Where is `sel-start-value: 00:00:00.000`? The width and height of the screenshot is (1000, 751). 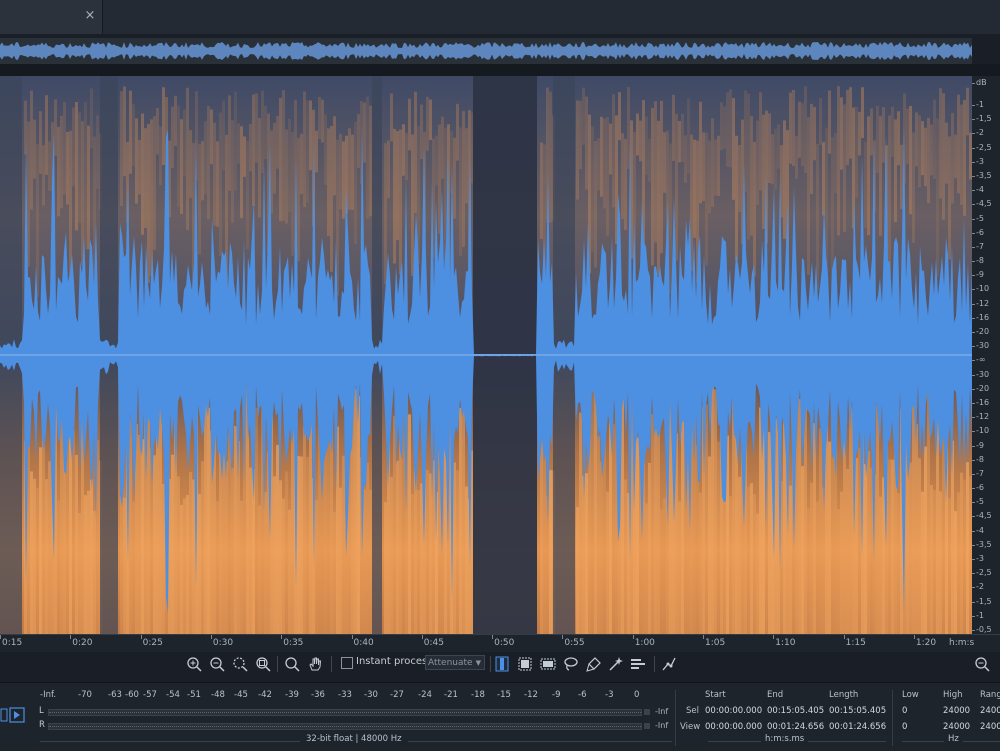
sel-start-value: 00:00:00.000 is located at coordinates (733, 711).